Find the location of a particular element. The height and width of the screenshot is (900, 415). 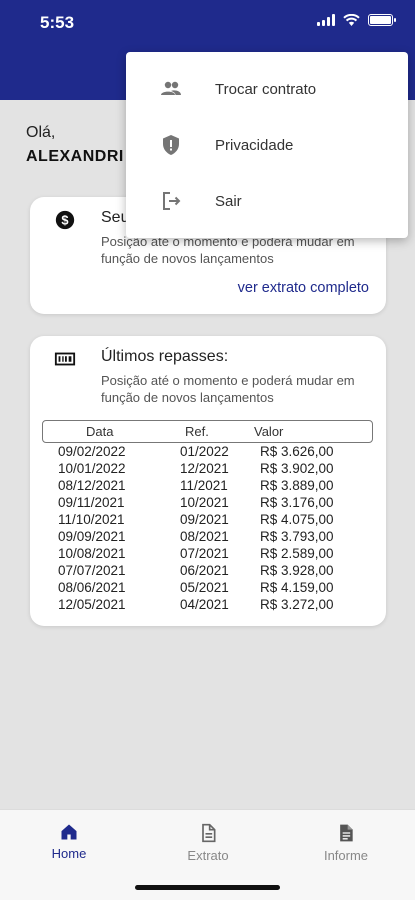

table-row: 10/01/2022 12/2021 R$ 3.902,00 is located at coordinates (207, 468).